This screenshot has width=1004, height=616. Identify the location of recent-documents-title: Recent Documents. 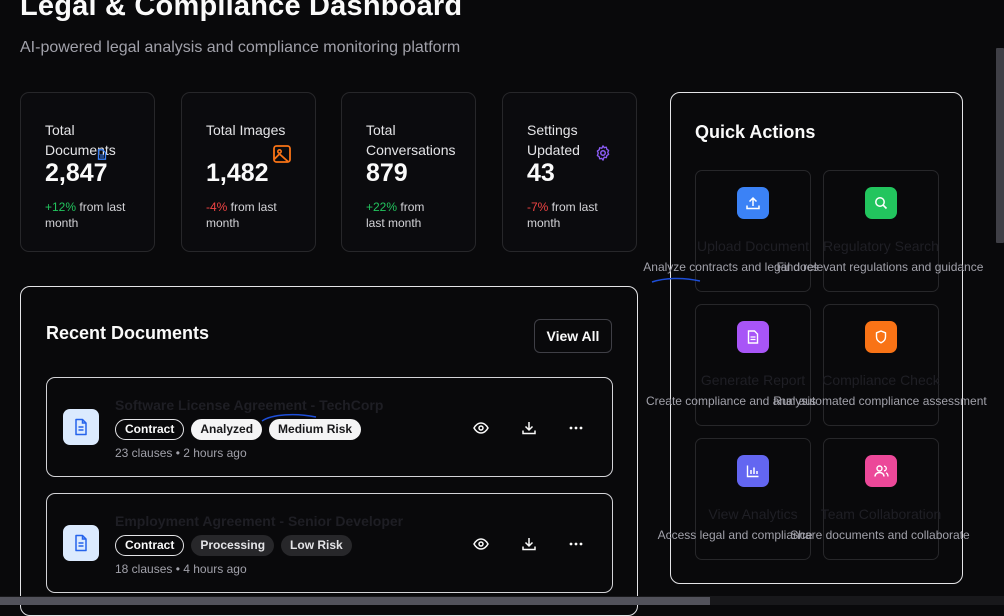
(128, 333).